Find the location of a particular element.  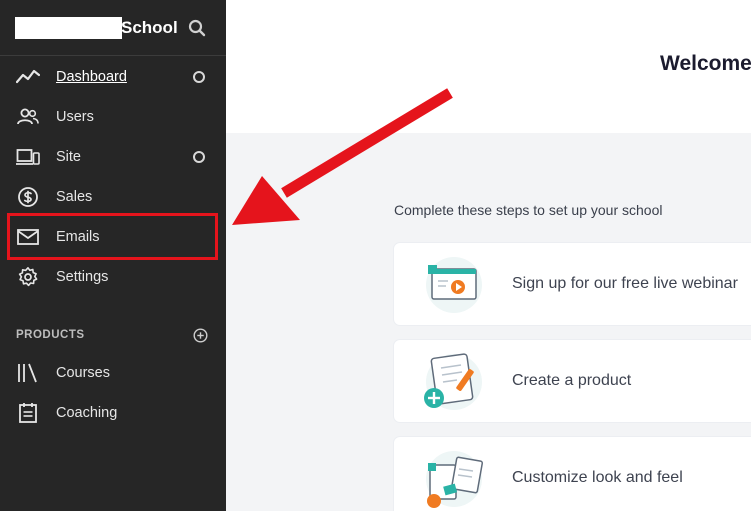

sidebar-item-dashboard: Dashboard is located at coordinates (113, 77).